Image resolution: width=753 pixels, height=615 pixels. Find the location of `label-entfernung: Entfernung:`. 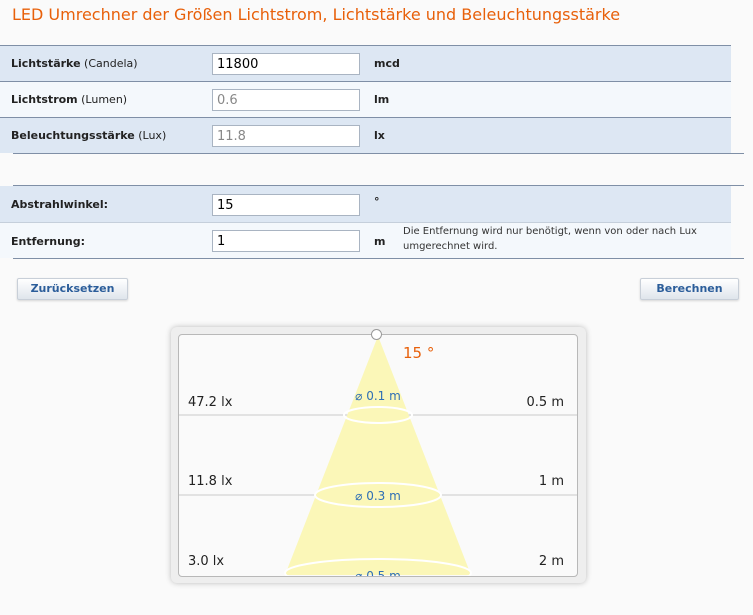

label-entfernung: Entfernung: is located at coordinates (48, 241).